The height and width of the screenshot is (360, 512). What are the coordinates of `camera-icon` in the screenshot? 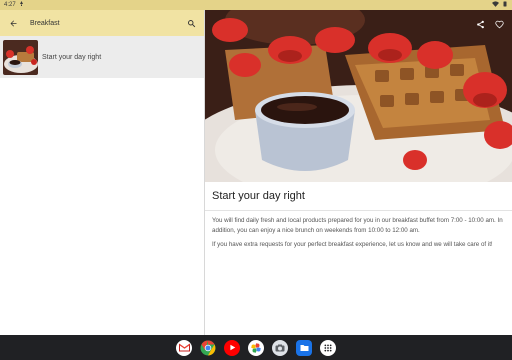 It's located at (280, 347).